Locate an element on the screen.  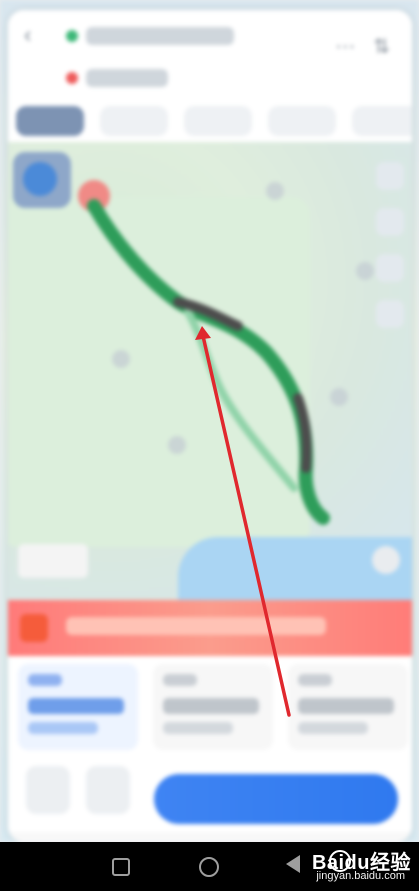
watermark: Baidu经验 jingyan.baidu.com is located at coordinates (352, 866).